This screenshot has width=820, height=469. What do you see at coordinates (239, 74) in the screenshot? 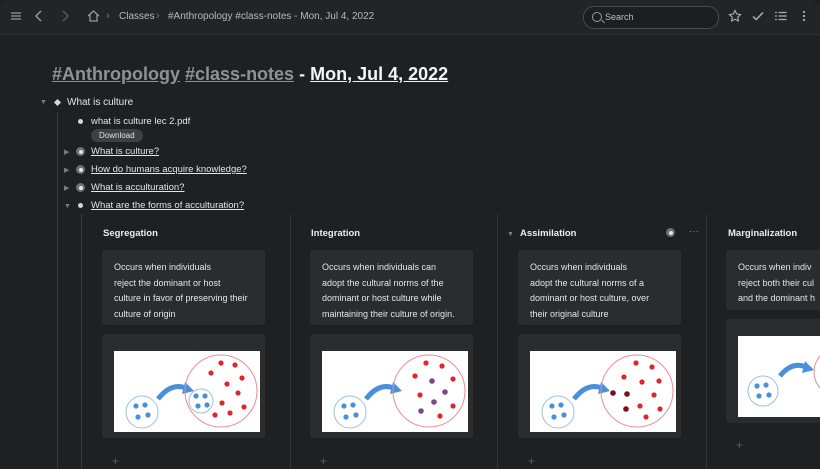
I see `title-tag-class-notes: #class-notes` at bounding box center [239, 74].